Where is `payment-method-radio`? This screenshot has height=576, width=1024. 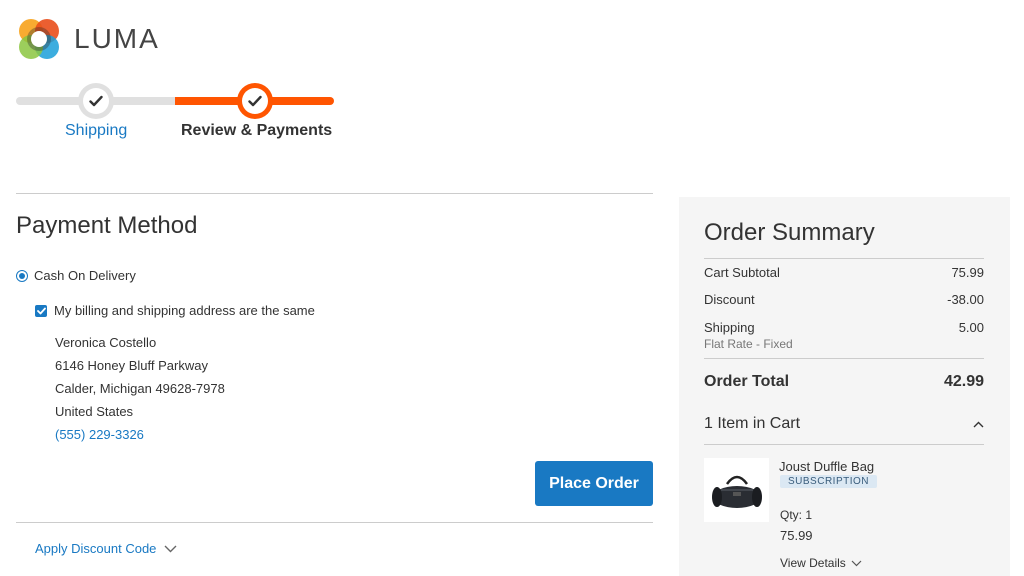
payment-method-radio is located at coordinates (22, 275).